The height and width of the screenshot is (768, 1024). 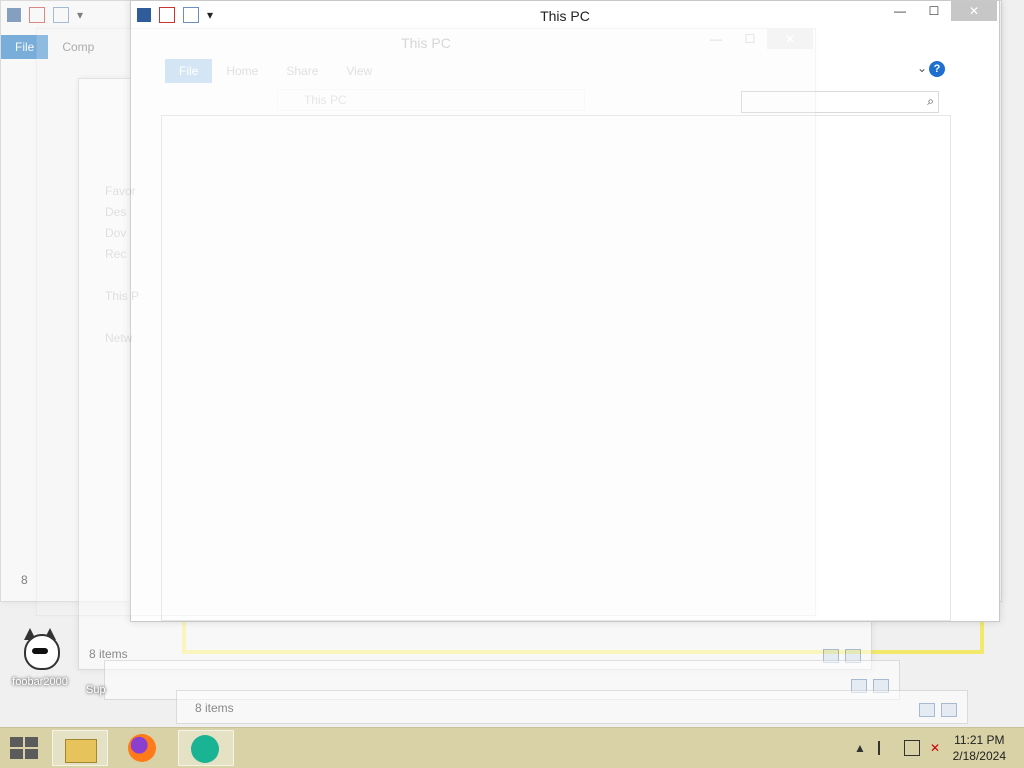 I want to click on ribbon-tabs: File Home Share View, so click(x=275, y=71).